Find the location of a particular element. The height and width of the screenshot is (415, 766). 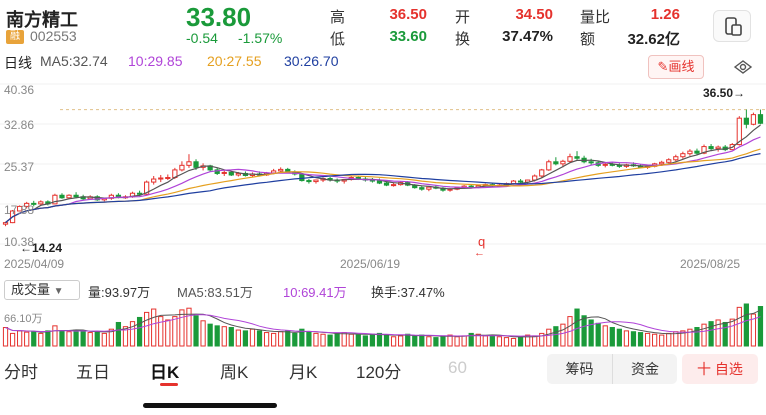

y-tick-label: 17.88 is located at coordinates (19, 210).